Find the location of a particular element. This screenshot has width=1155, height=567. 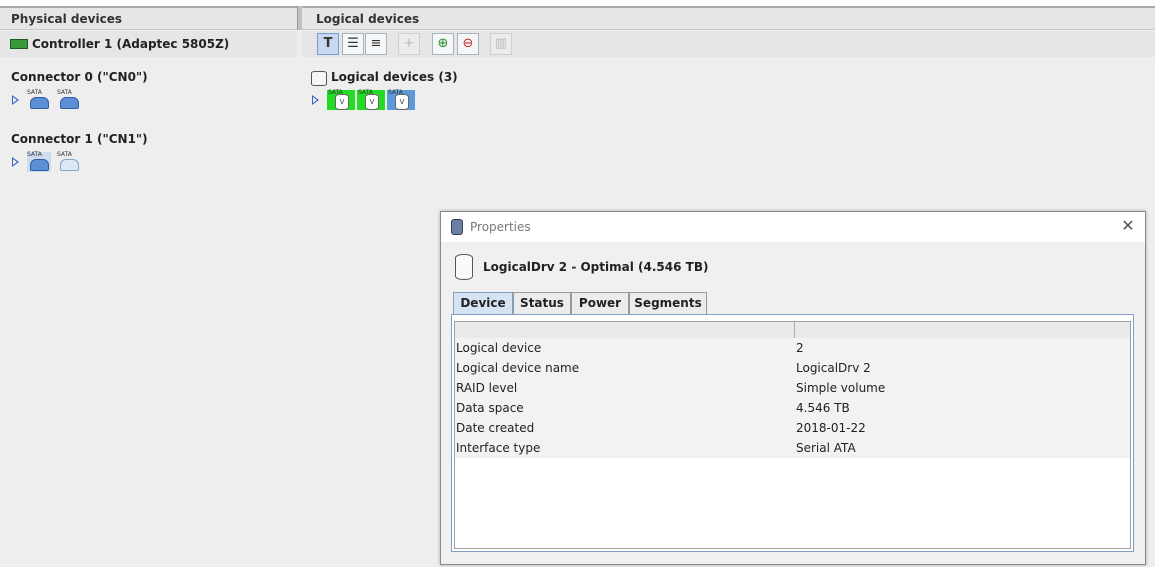

connector-0-title: Connector 0 ("CN0") is located at coordinates (79, 77).